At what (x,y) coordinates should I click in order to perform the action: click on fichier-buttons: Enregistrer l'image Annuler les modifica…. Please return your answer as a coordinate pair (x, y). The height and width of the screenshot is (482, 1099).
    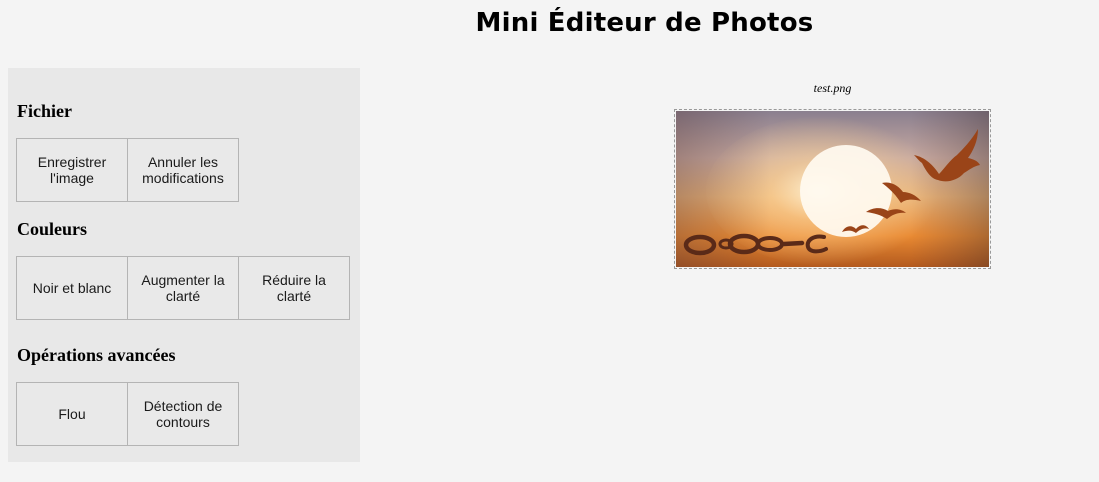
    Looking at the image, I should click on (127, 170).